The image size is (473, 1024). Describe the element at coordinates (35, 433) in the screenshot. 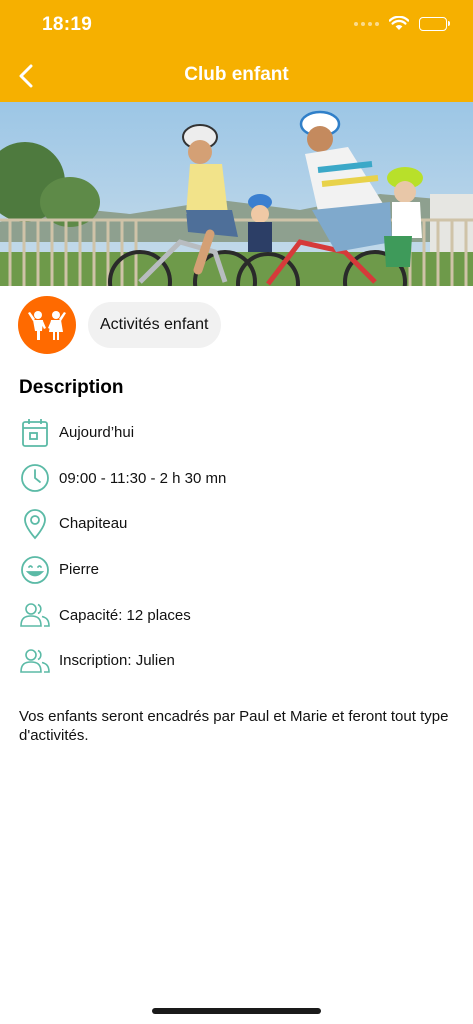

I see `calendar-icon` at that location.